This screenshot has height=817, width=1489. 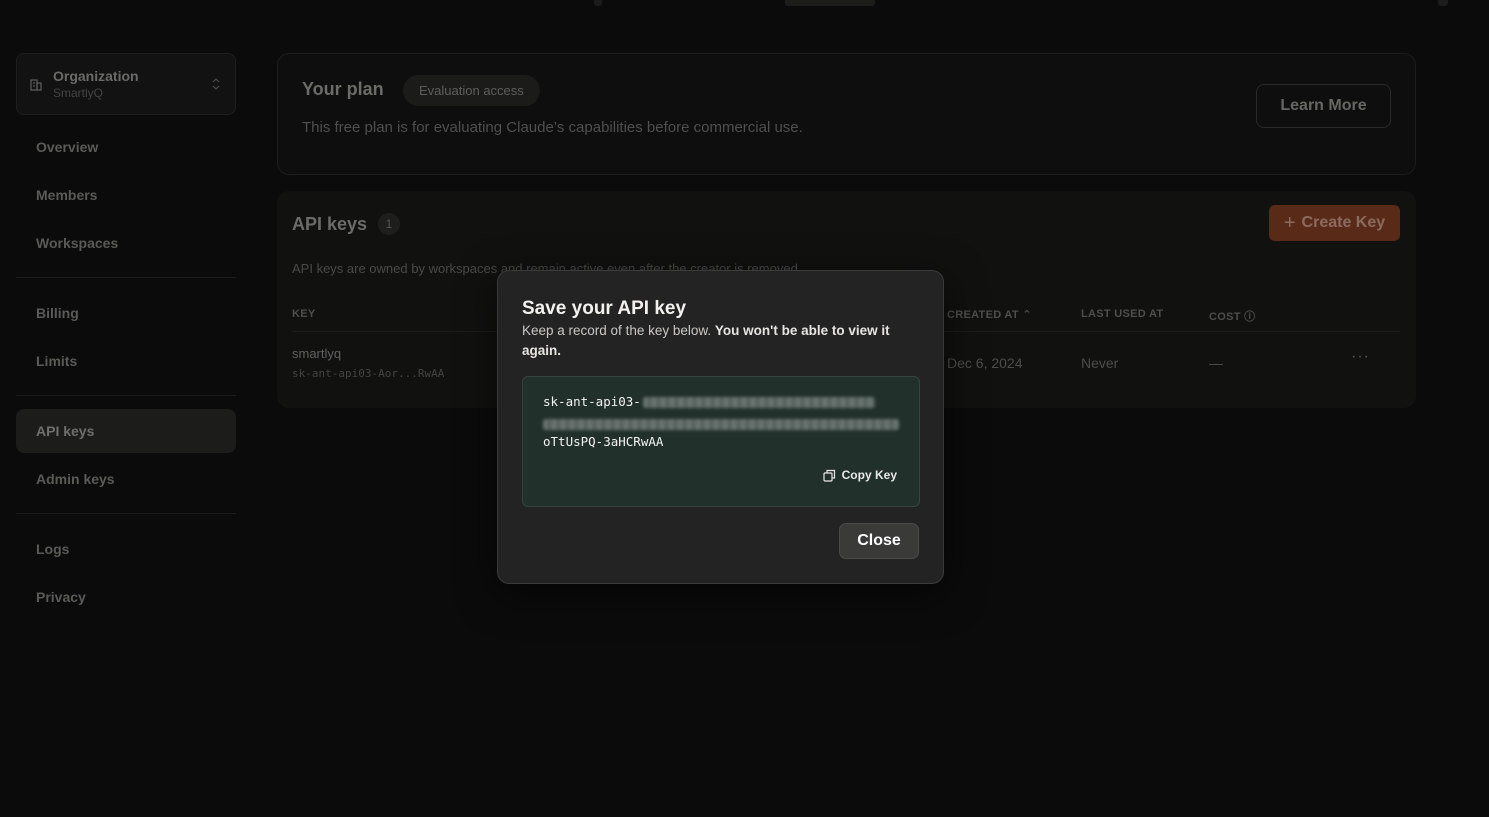 I want to click on learn-more-button: Learn More, so click(x=1323, y=106).